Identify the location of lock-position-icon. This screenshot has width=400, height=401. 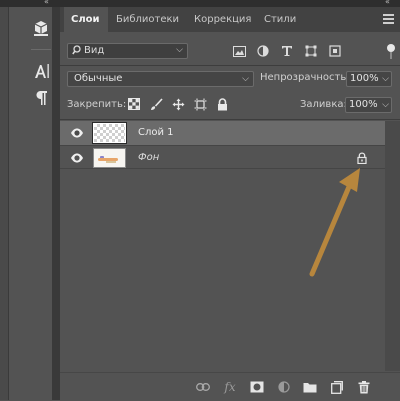
(178, 104).